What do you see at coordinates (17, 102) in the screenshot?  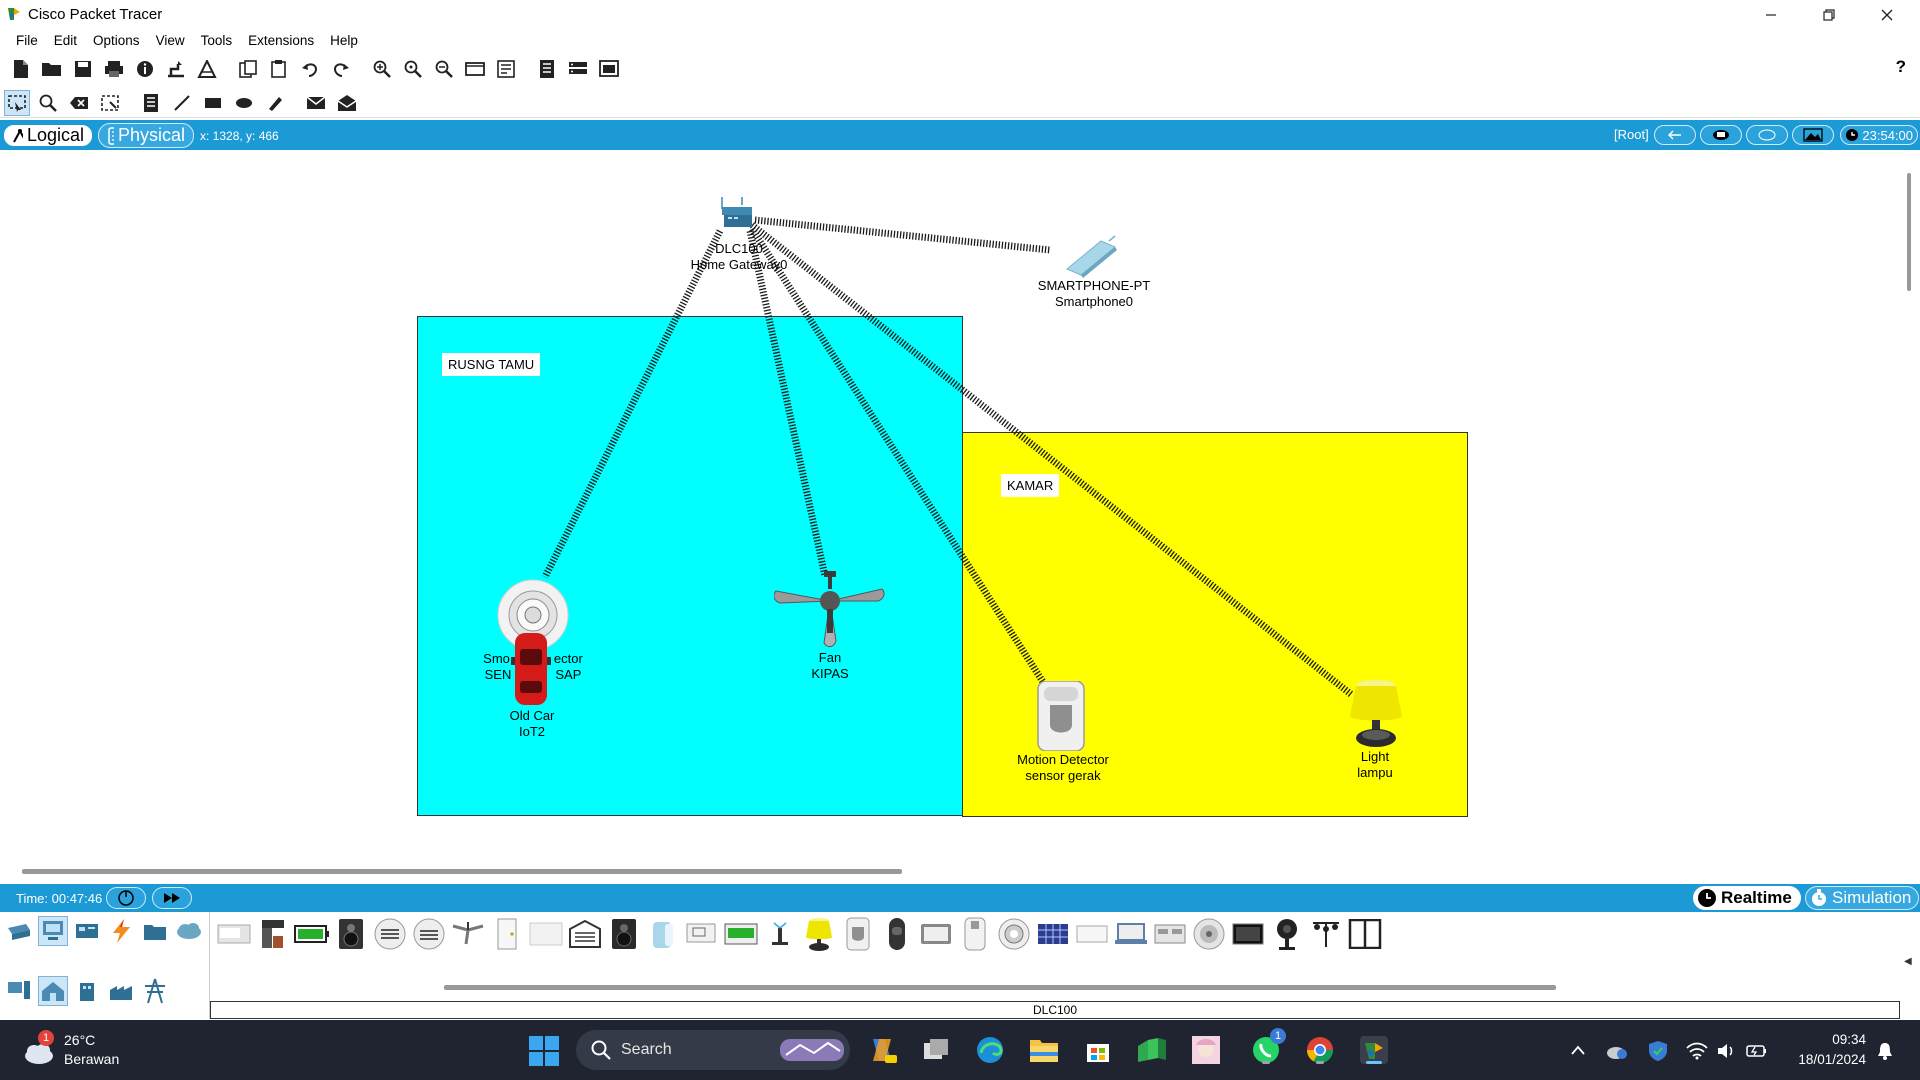 I see `select-tool` at bounding box center [17, 102].